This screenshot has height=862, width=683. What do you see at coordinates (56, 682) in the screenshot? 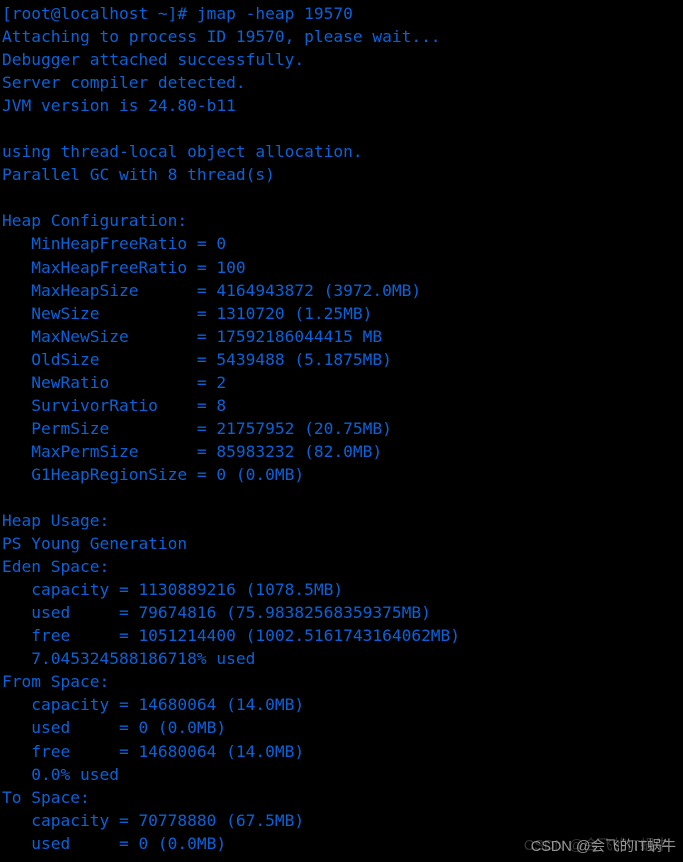
I see `terminal-line: From Space:` at bounding box center [56, 682].